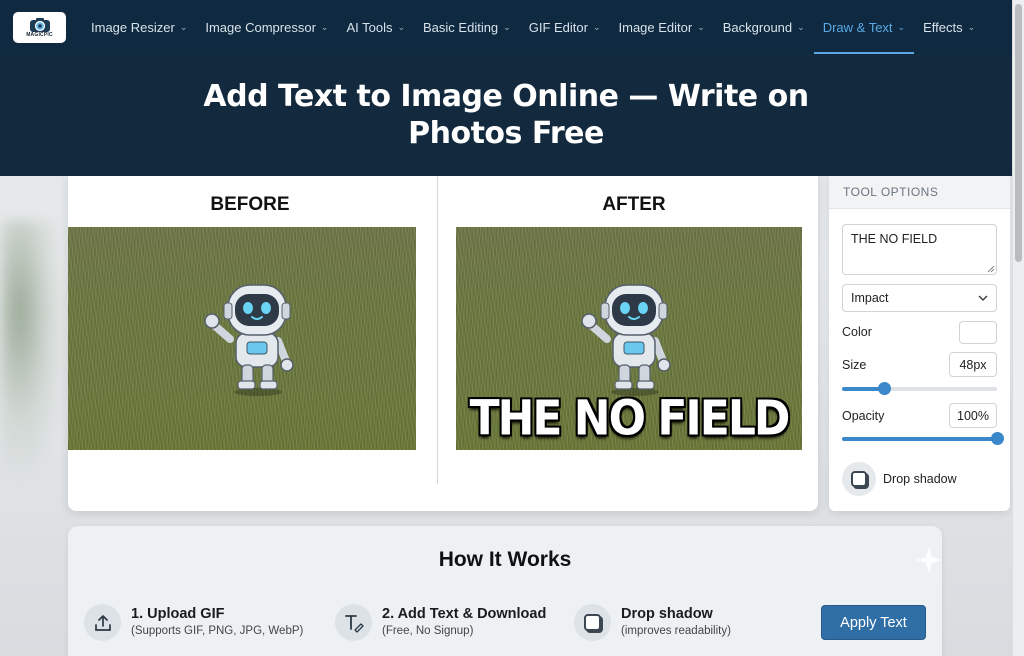 This screenshot has width=1024, height=656. What do you see at coordinates (857, 332) in the screenshot?
I see `color-label: Color` at bounding box center [857, 332].